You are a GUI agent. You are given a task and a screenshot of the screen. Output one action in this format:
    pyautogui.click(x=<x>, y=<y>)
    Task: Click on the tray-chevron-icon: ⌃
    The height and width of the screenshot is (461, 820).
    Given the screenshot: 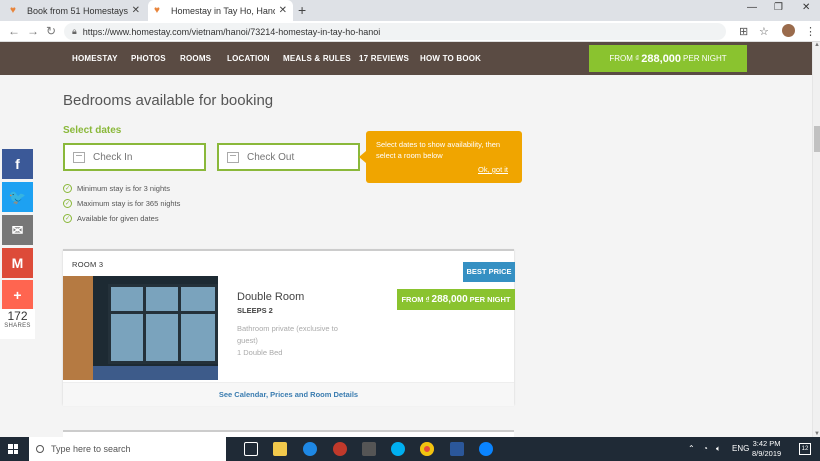 What is the action you would take?
    pyautogui.click(x=691, y=448)
    